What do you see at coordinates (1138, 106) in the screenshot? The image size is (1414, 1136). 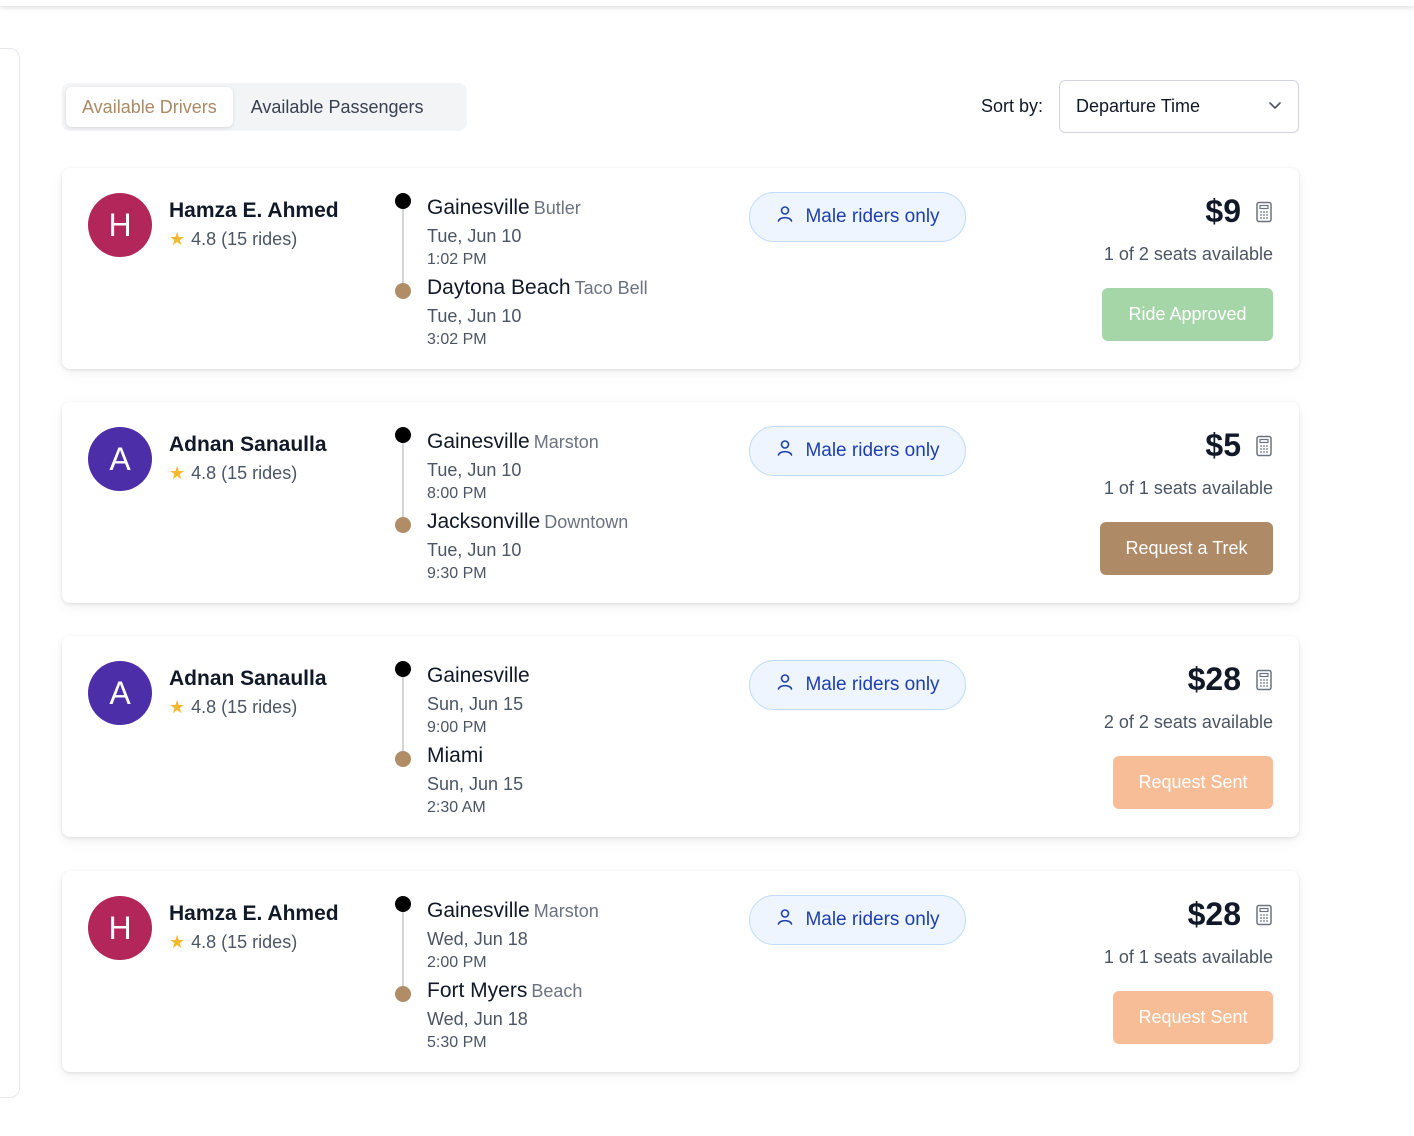 I see `sort-select-value: Departure Time` at bounding box center [1138, 106].